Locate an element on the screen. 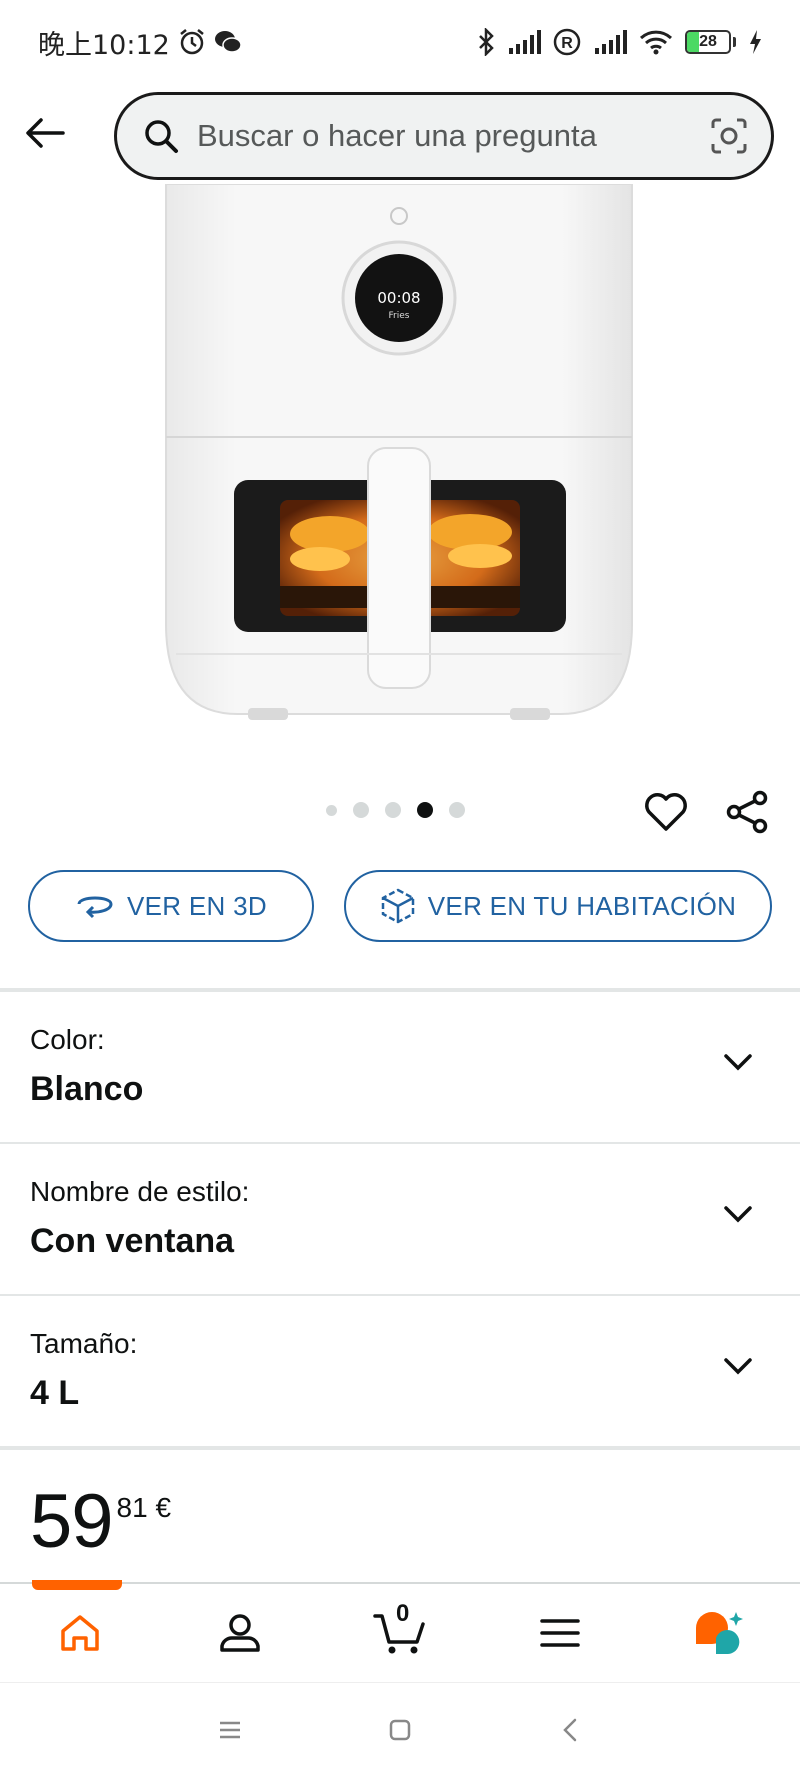 The width and height of the screenshot is (800, 1777). ar-cube-icon is located at coordinates (398, 906).